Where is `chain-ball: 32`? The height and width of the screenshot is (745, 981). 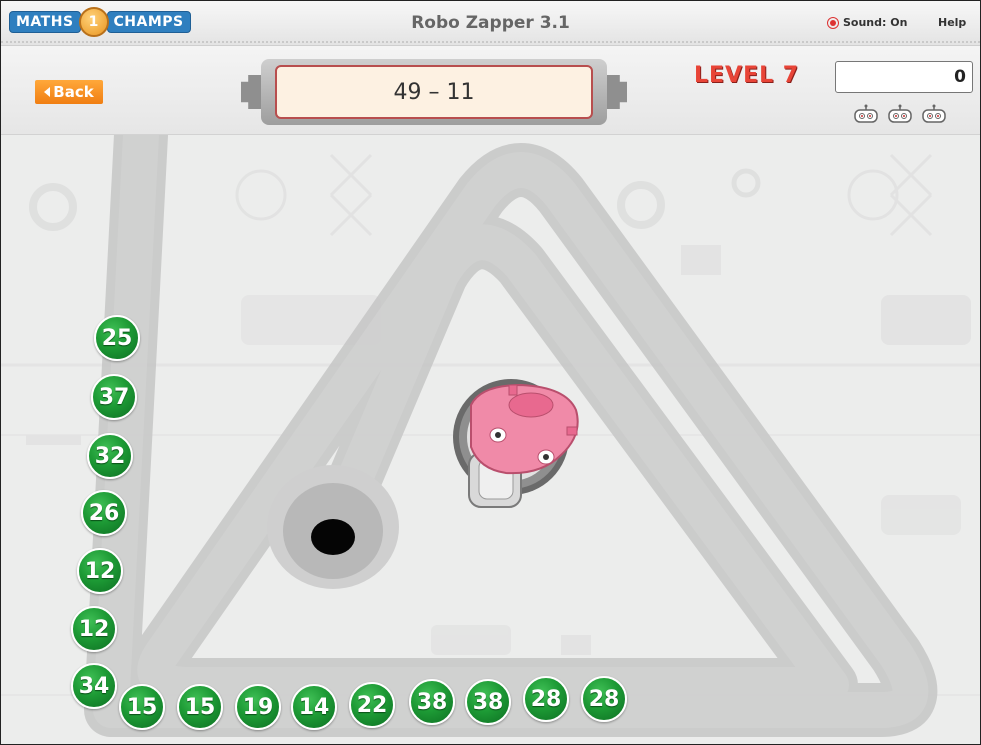 chain-ball: 32 is located at coordinates (110, 456).